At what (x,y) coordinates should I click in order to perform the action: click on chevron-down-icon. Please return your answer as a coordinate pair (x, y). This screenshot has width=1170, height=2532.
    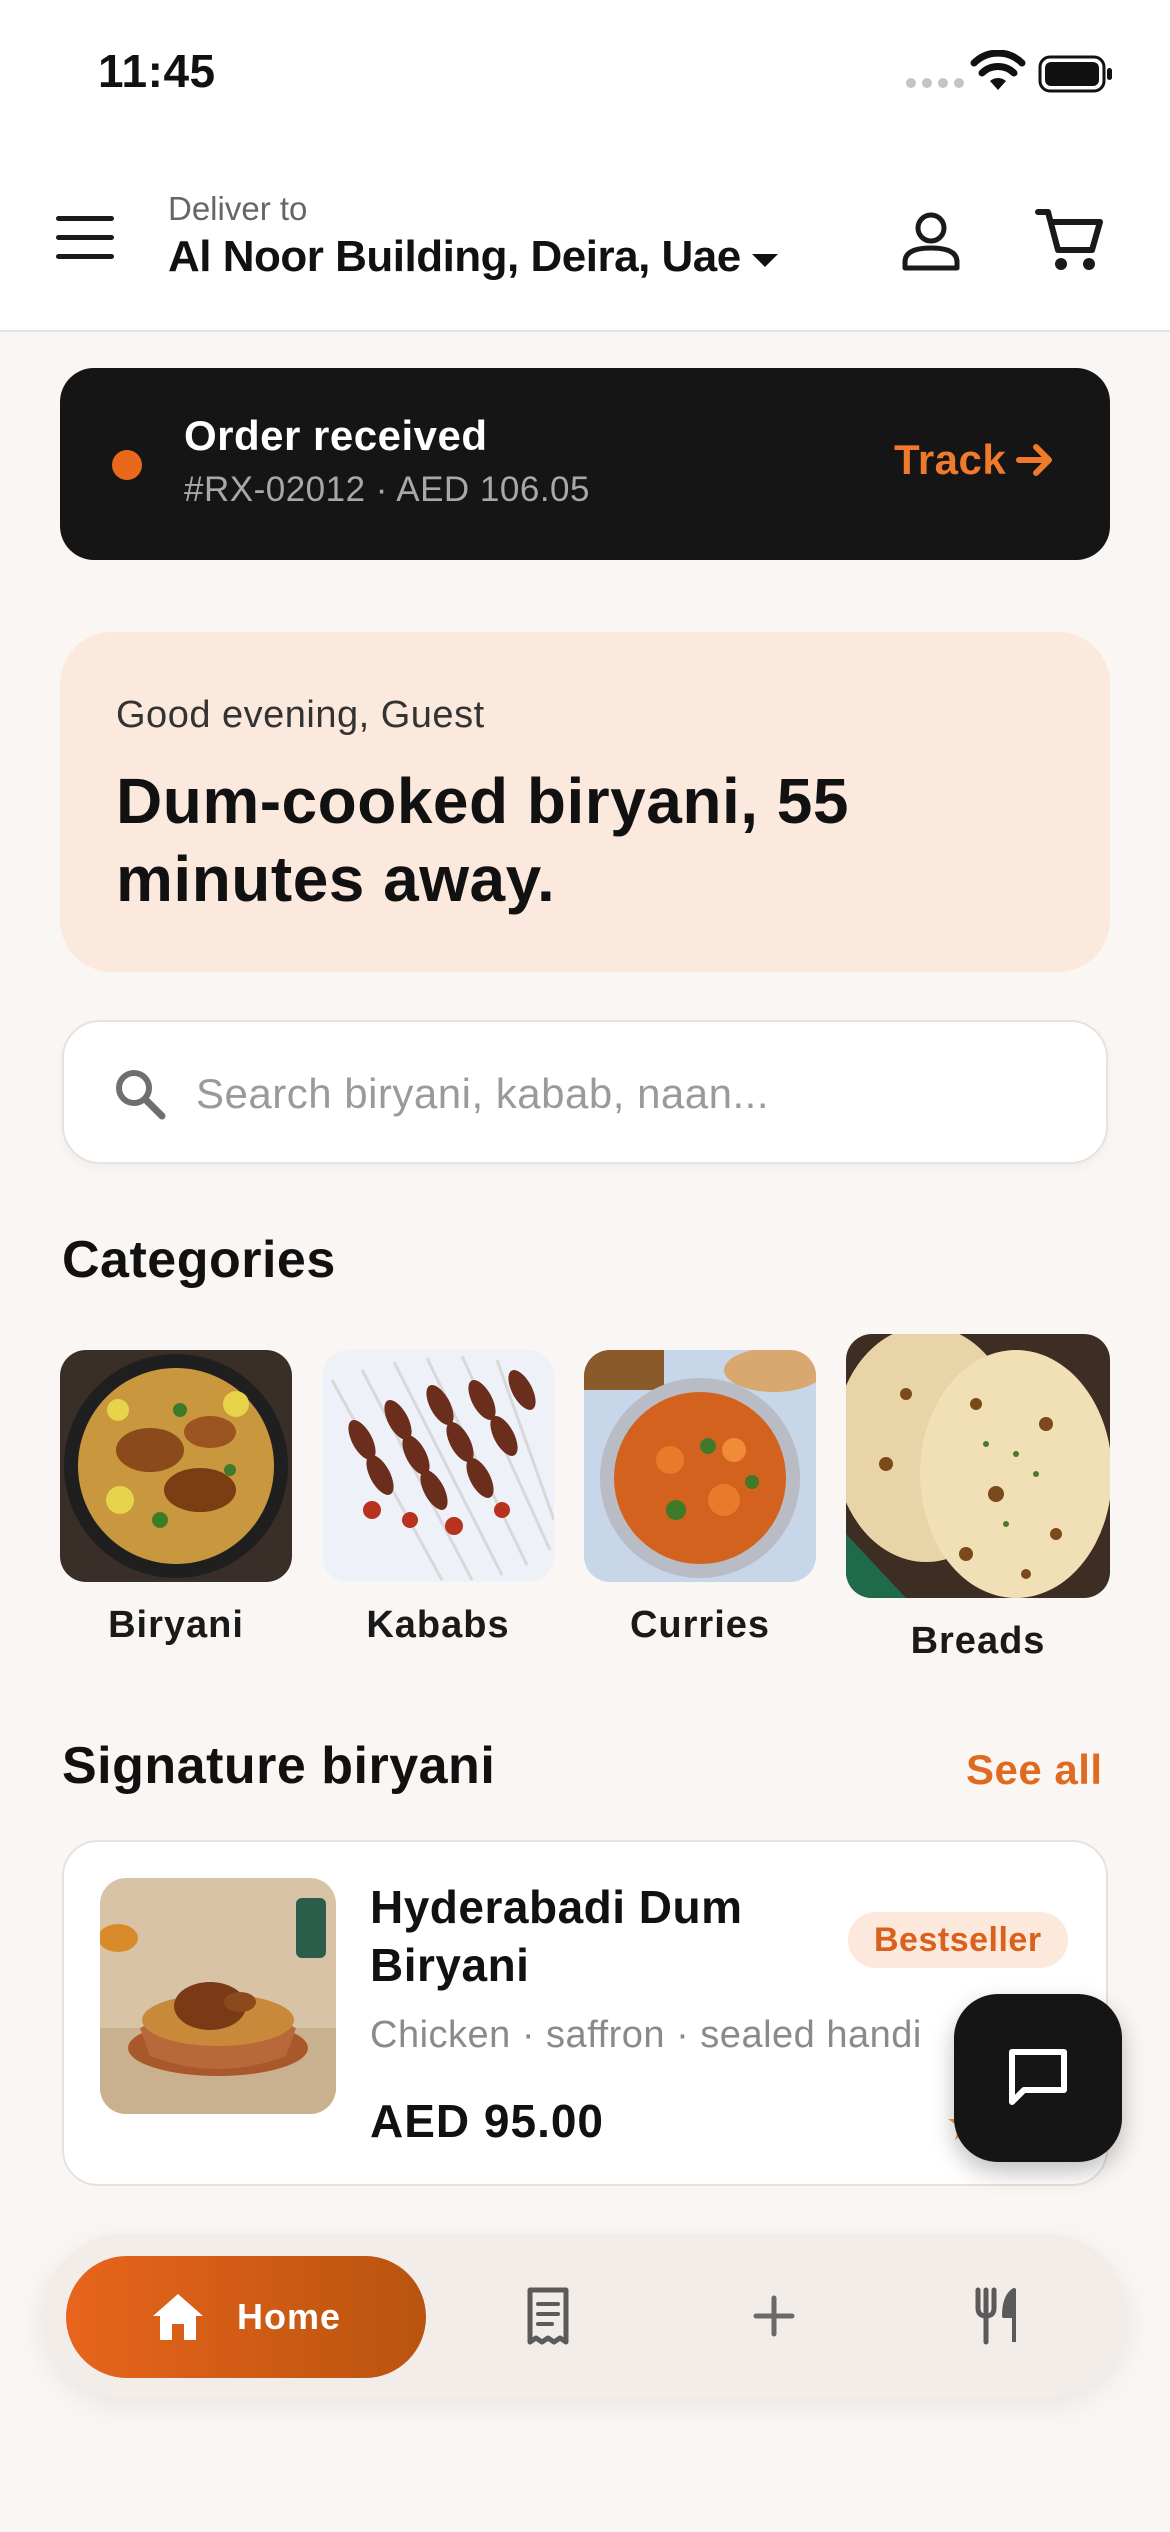
    Looking at the image, I should click on (765, 260).